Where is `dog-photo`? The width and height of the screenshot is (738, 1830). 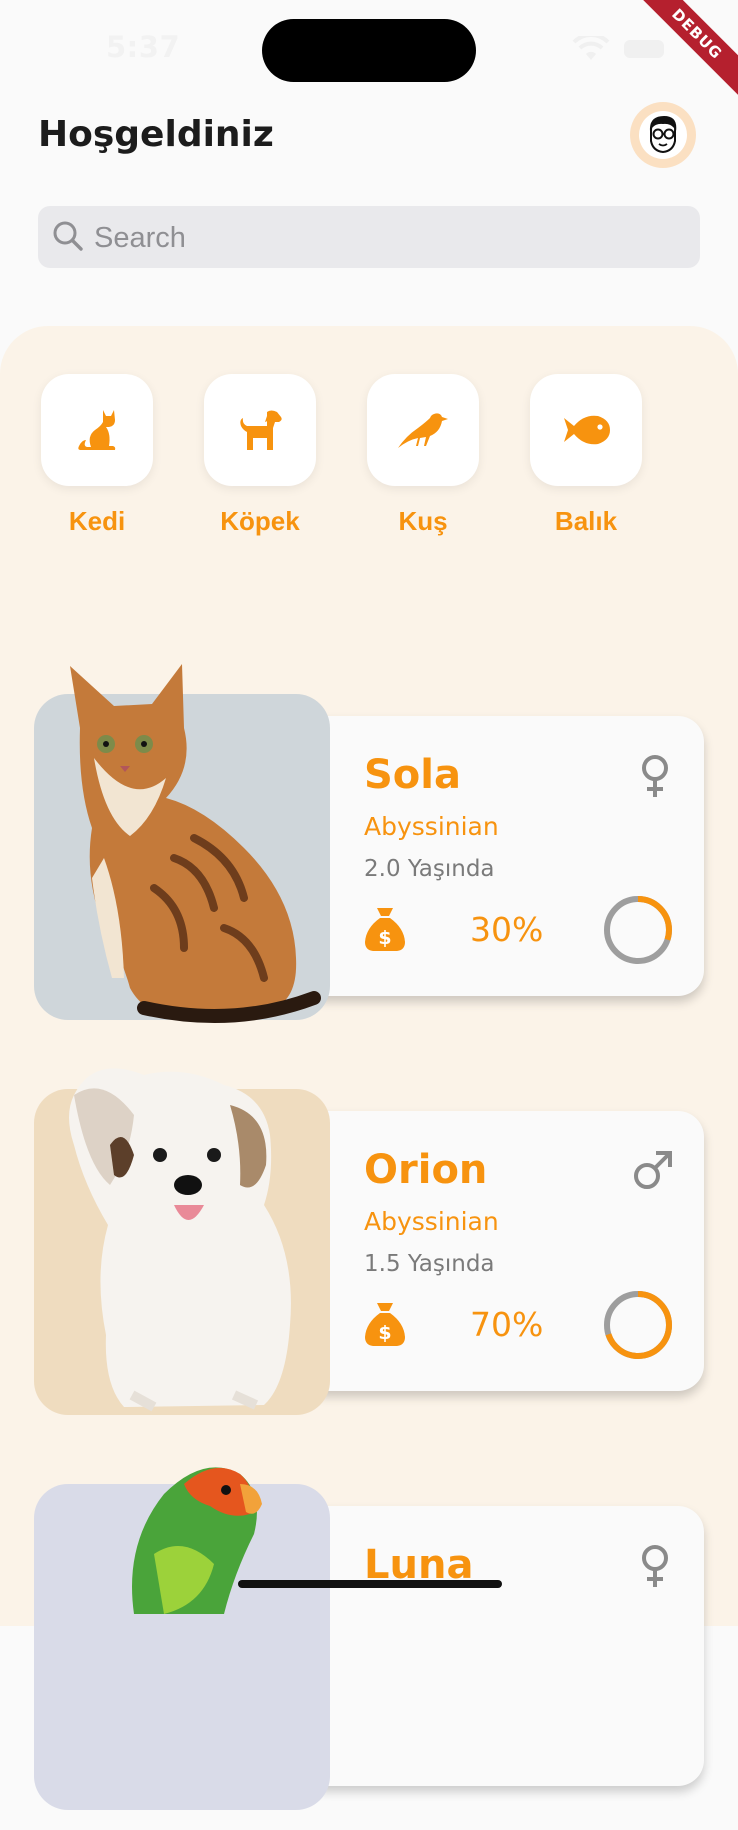
dog-photo is located at coordinates (180, 1240).